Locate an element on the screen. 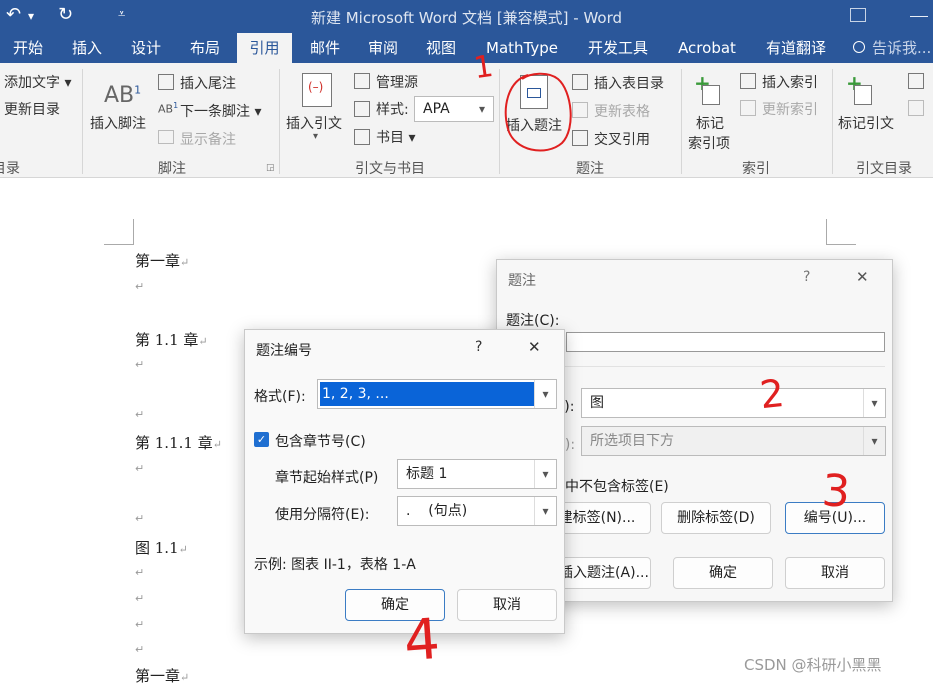  footnotes-group-label: 脚注 is located at coordinates (172, 169).